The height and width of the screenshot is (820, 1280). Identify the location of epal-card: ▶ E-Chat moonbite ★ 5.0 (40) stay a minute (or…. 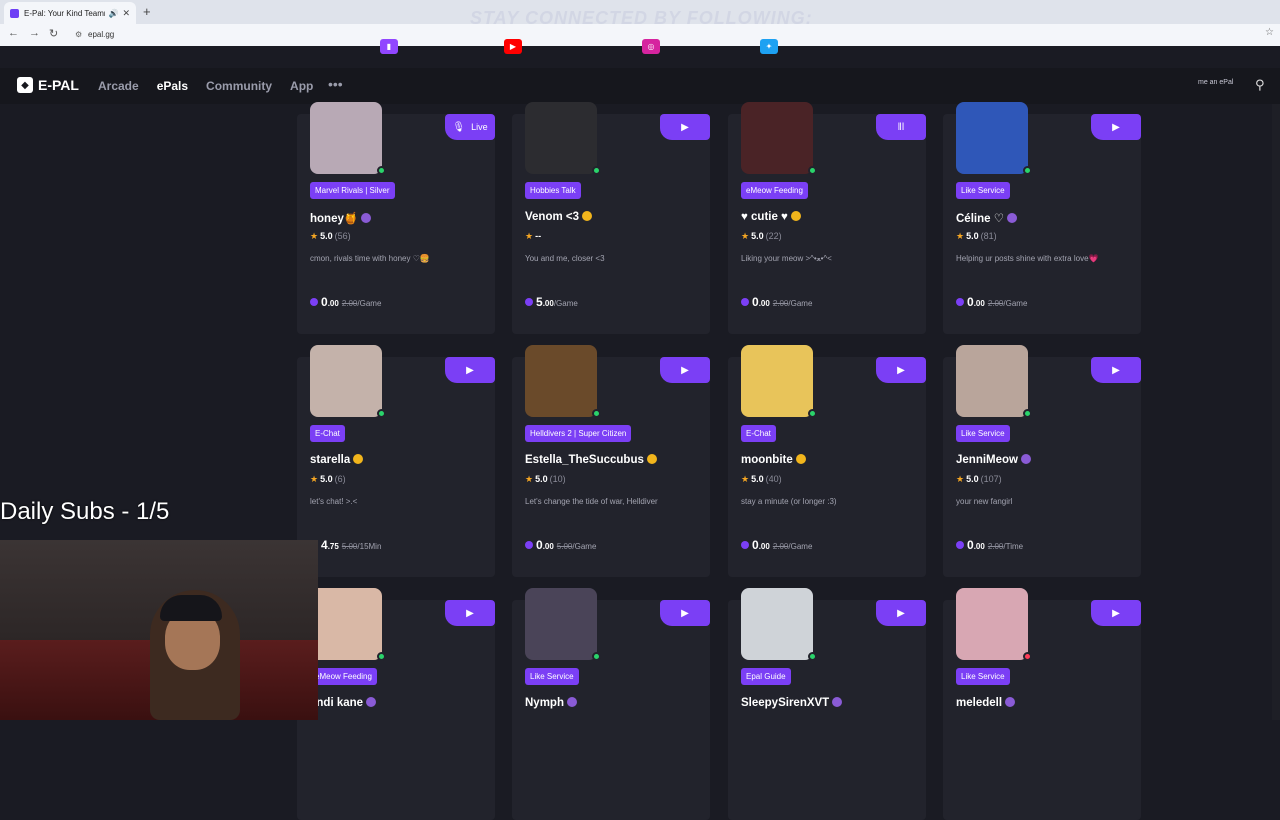
(827, 461).